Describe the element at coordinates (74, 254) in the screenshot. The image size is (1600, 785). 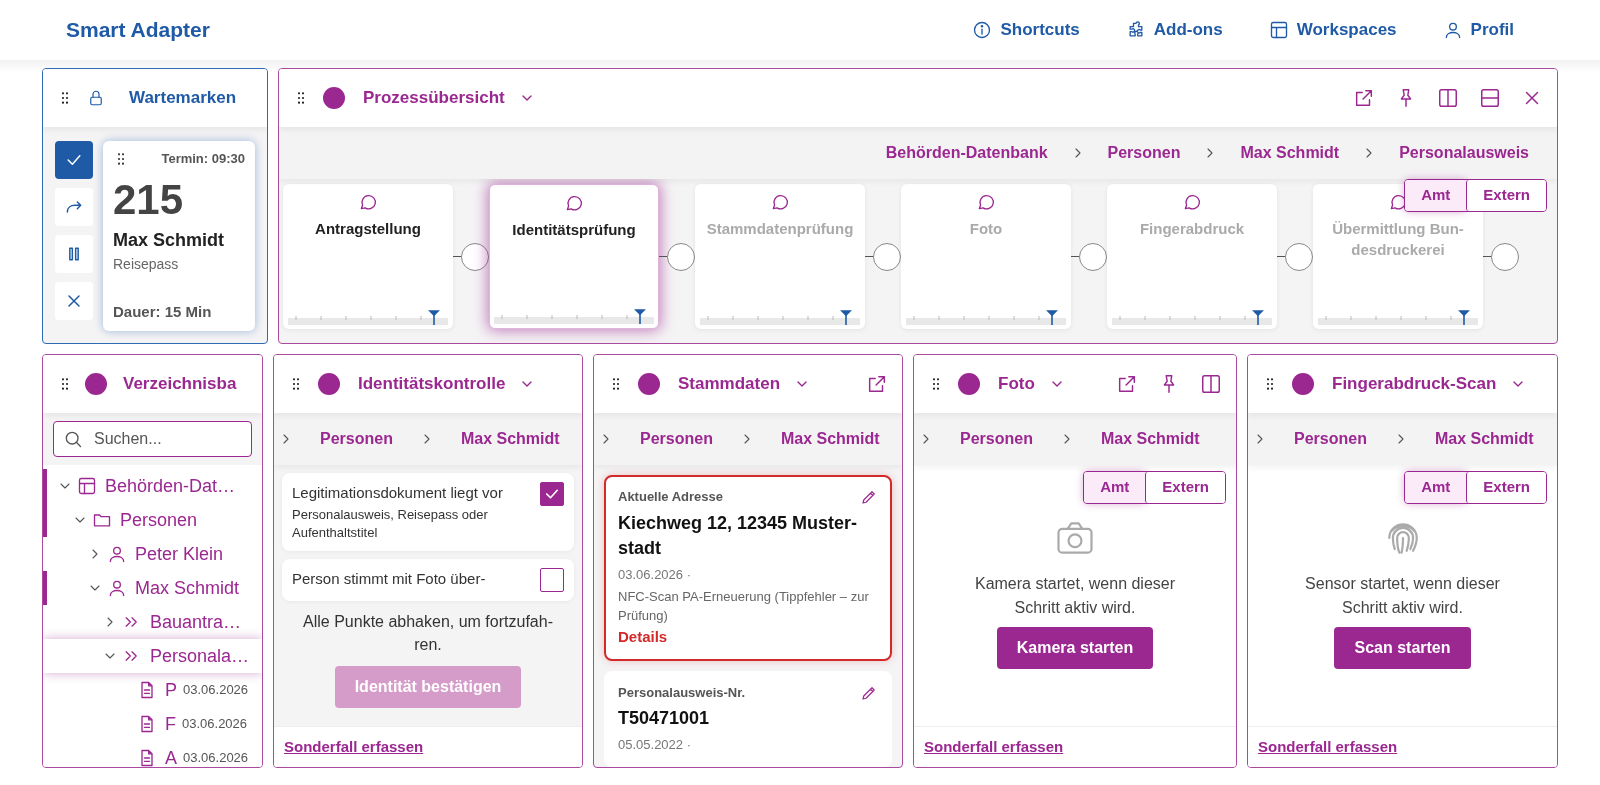
I see `pause-button` at that location.